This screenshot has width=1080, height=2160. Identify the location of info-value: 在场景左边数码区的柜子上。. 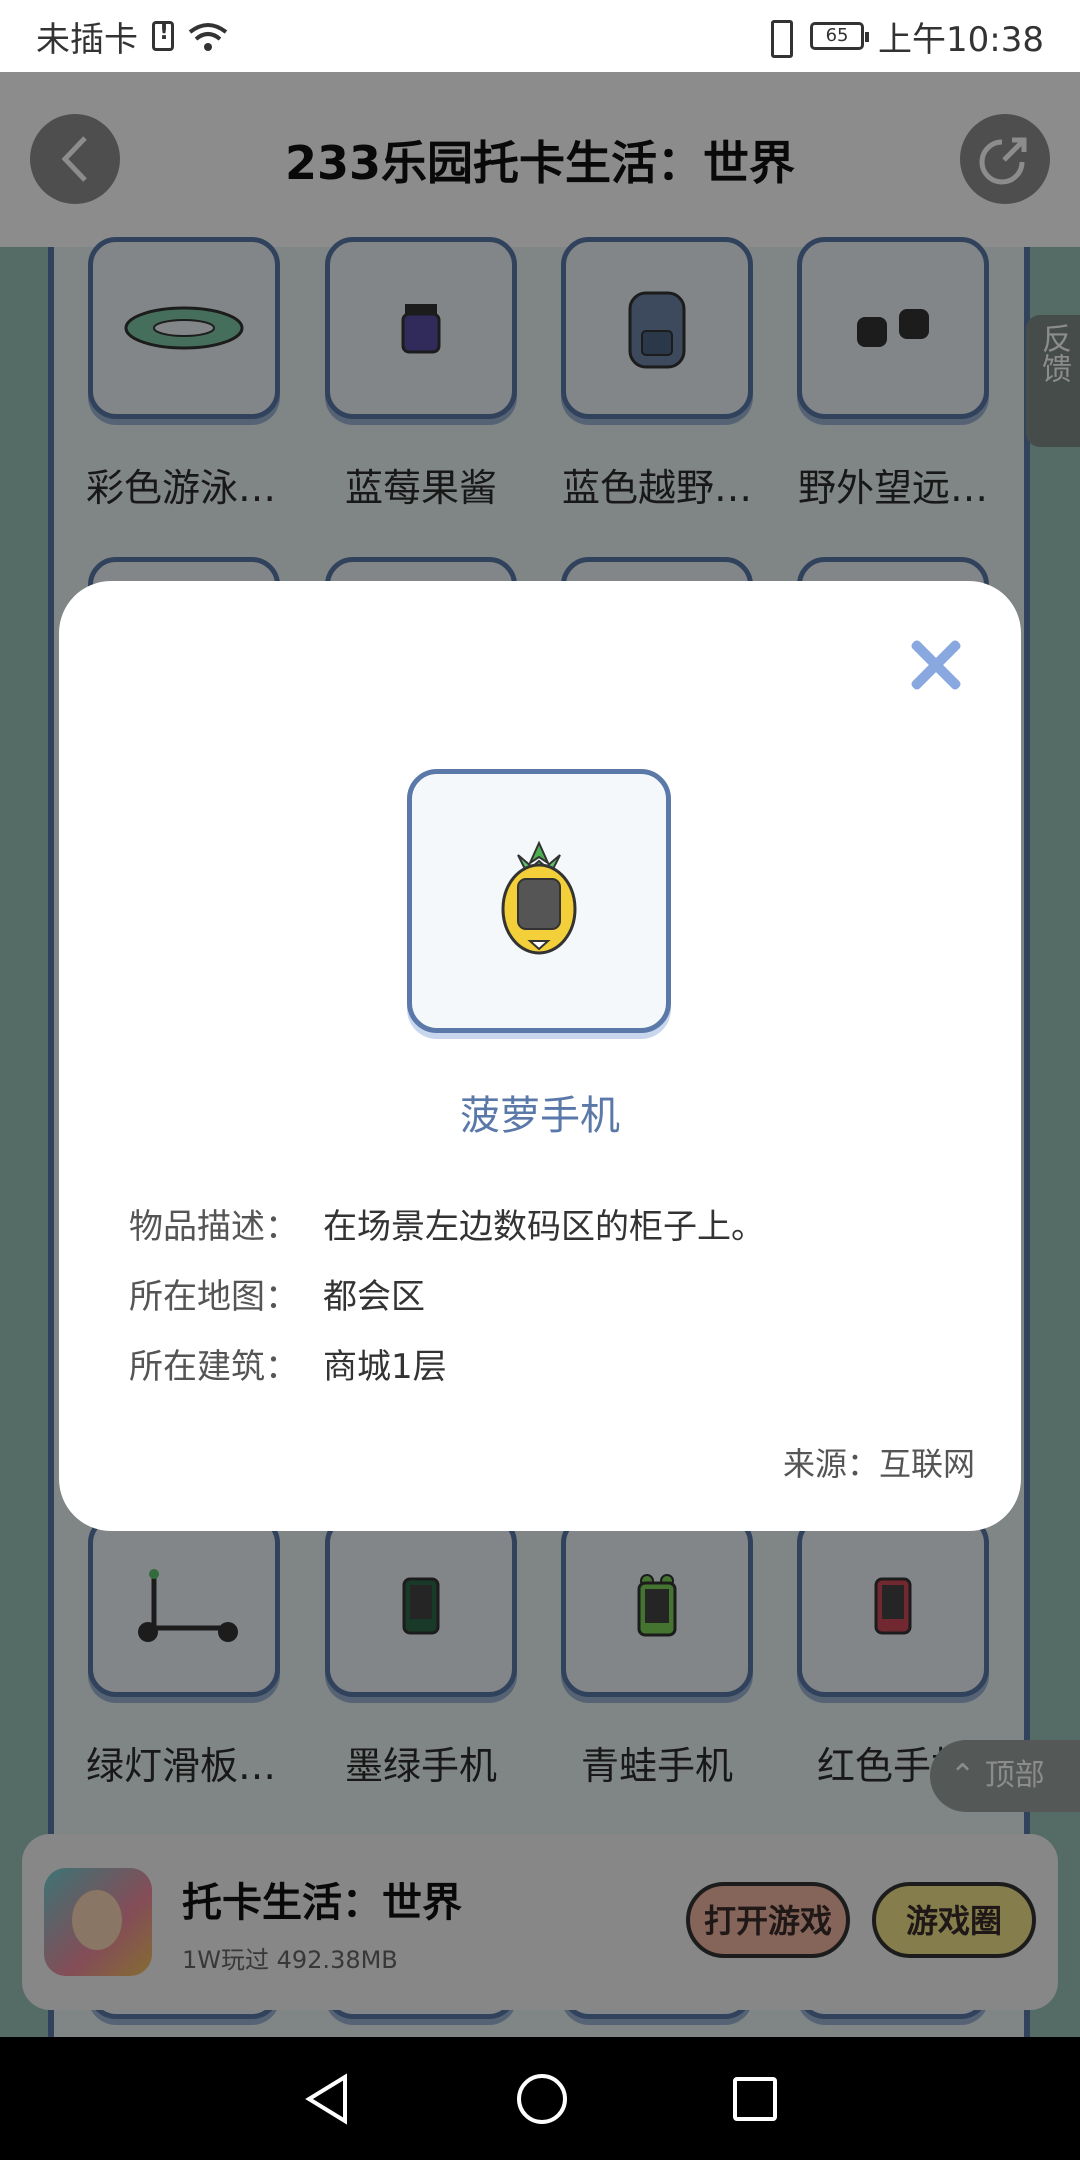
(544, 1227).